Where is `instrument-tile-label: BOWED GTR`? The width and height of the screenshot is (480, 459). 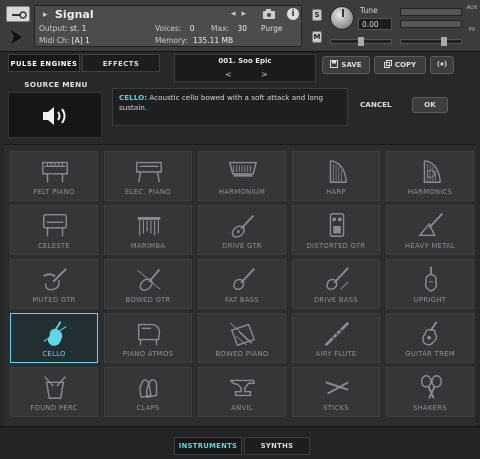 instrument-tile-label: BOWED GTR is located at coordinates (148, 300).